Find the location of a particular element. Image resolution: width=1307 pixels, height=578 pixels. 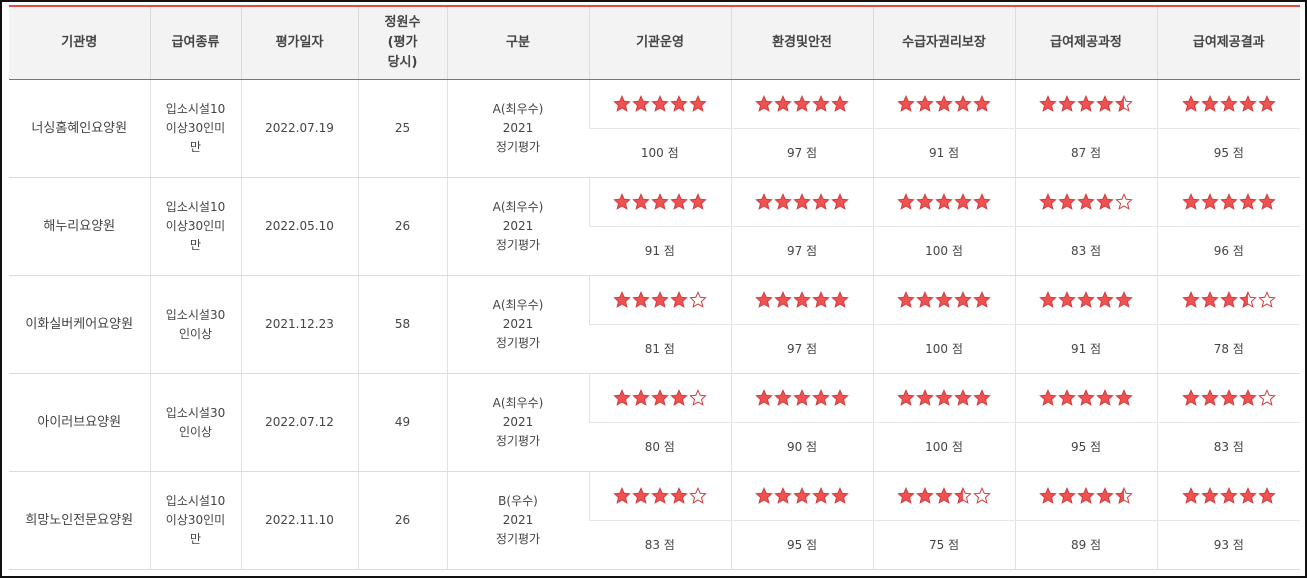

header-recipient-rights: 수급자권리보장 is located at coordinates (943, 43).